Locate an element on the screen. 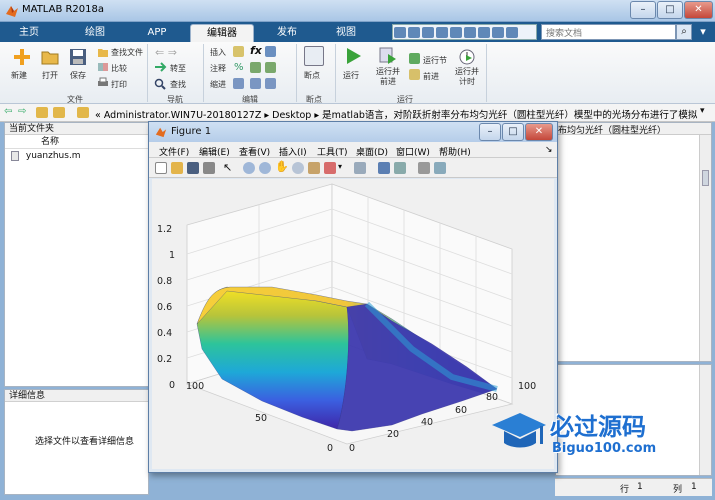 The width and height of the screenshot is (715, 500). smart-indent-icon is located at coordinates (238, 83).